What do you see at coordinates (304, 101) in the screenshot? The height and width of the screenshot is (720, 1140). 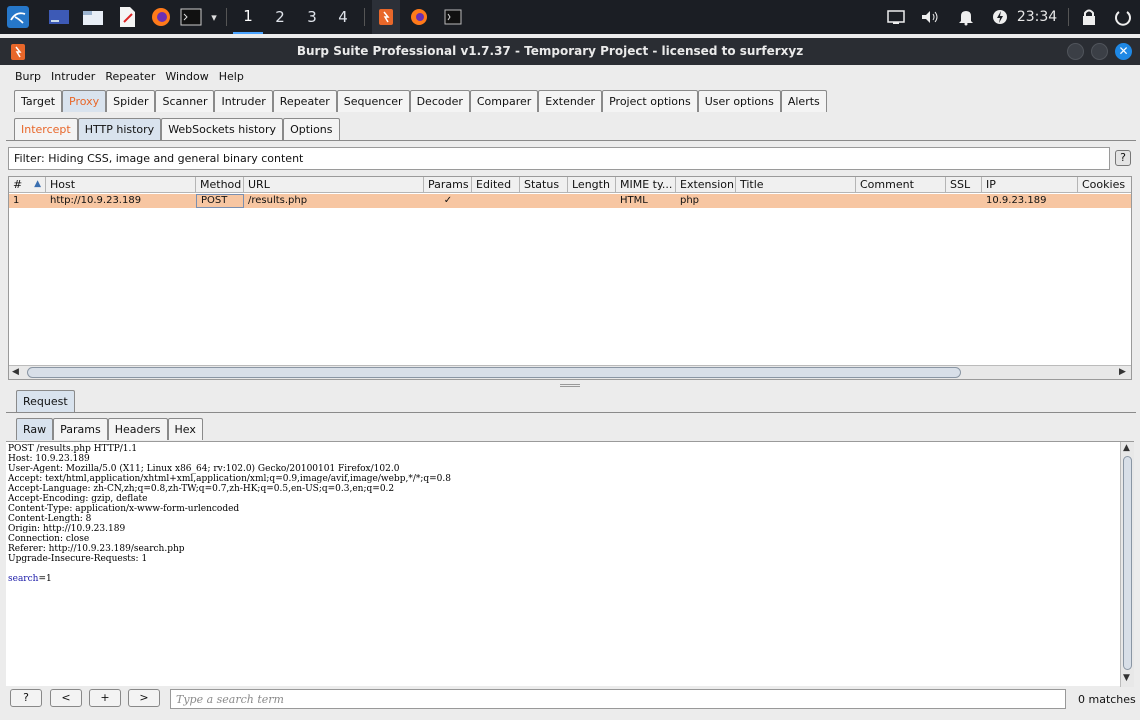 I see `tab-repeater: Repeater` at bounding box center [304, 101].